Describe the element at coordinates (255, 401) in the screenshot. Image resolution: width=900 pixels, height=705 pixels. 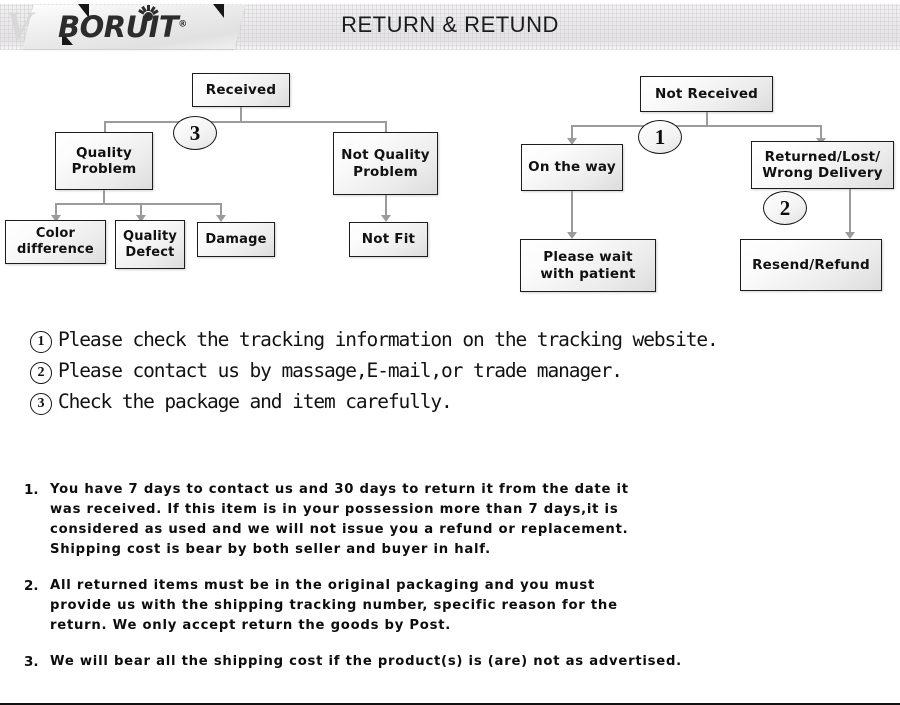
I see `note-text: Check the package and item carefully.` at that location.